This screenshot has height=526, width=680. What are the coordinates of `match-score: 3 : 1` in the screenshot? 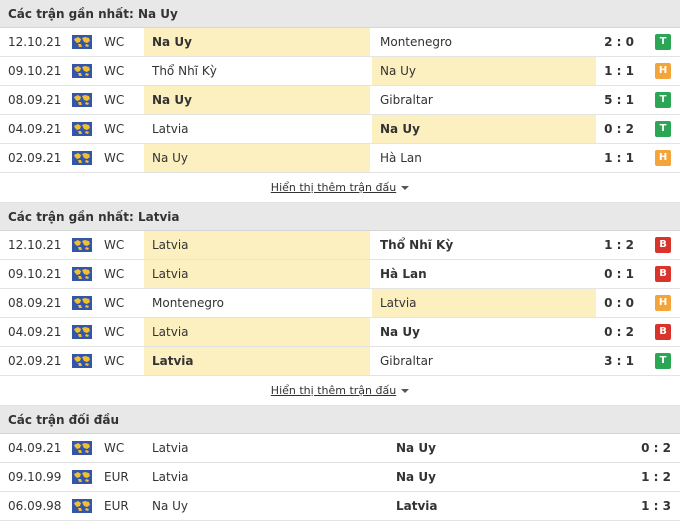 It's located at (619, 361).